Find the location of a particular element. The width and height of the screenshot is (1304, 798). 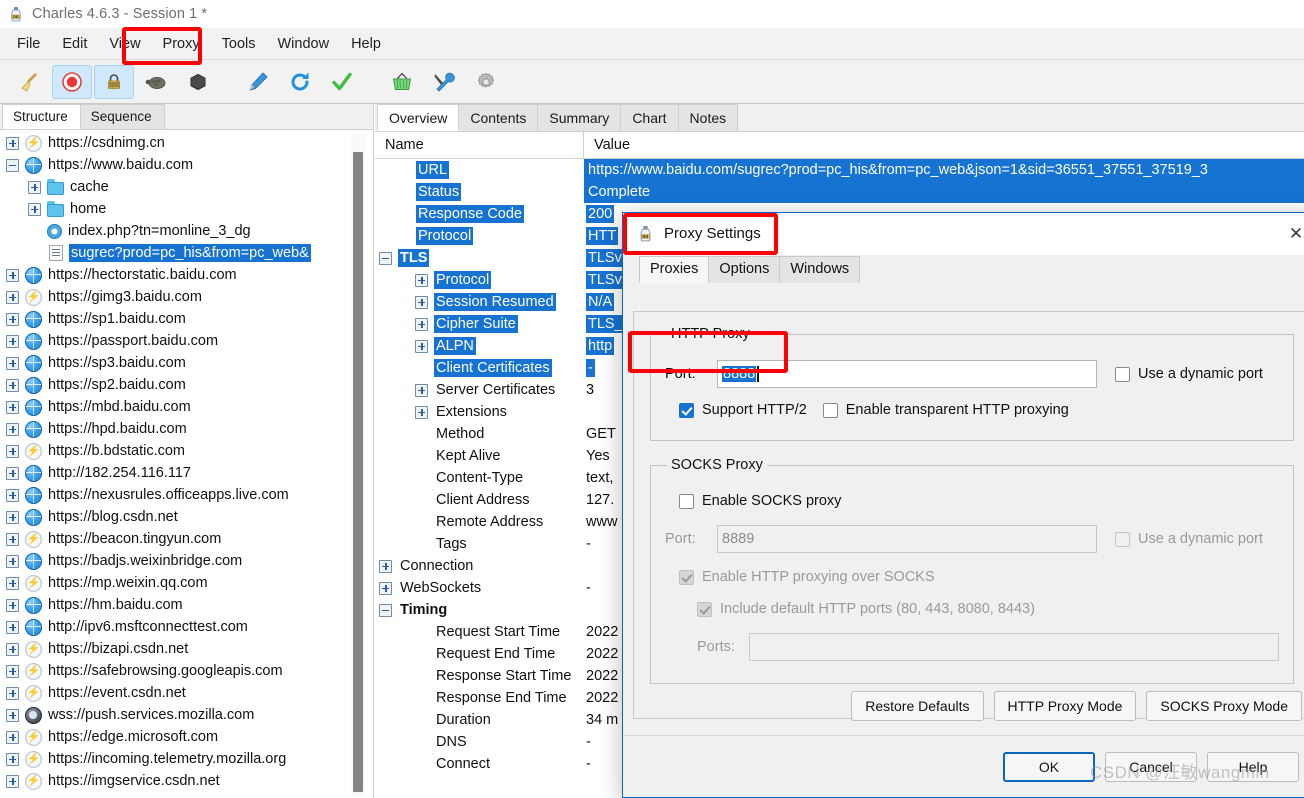

socks-port-input: 8889 is located at coordinates (907, 539).